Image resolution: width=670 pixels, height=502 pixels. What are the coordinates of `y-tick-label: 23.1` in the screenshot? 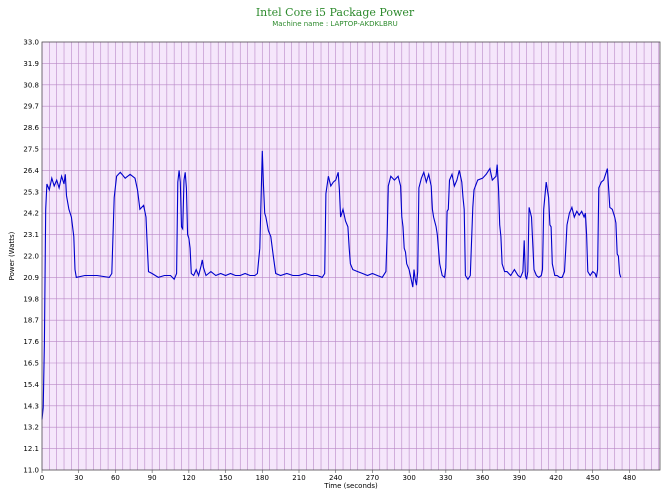 It's located at (31, 235).